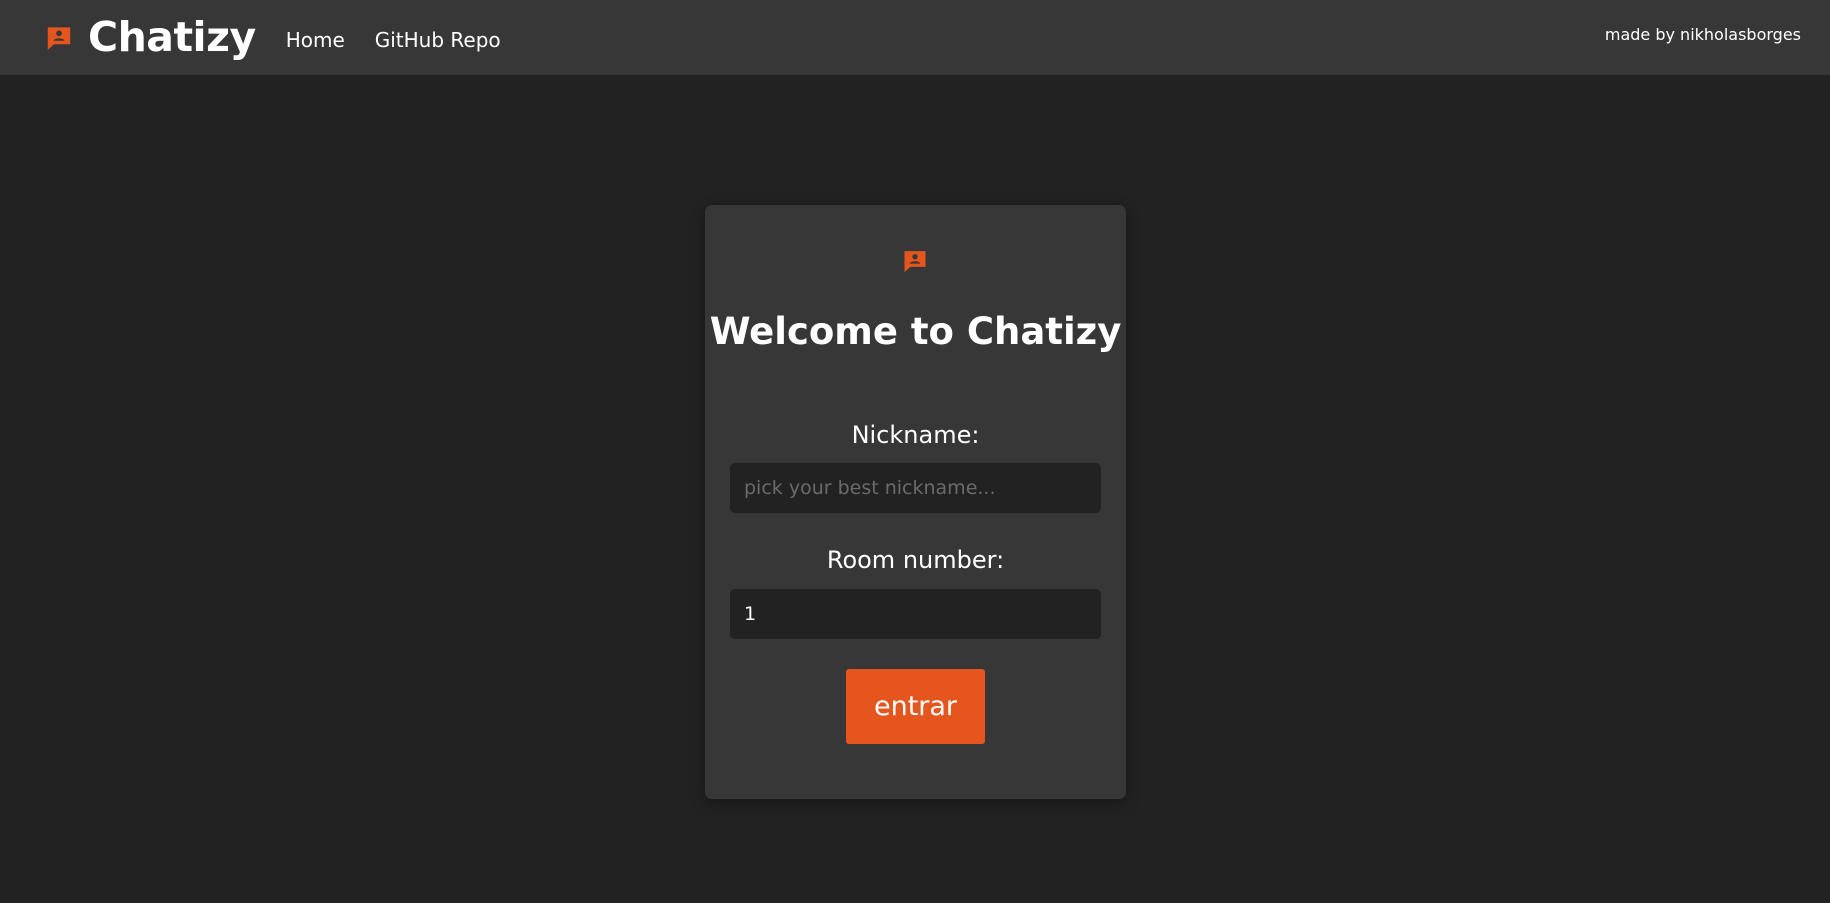  Describe the element at coordinates (915, 435) in the screenshot. I see `nickname-label: Nickname:` at that location.